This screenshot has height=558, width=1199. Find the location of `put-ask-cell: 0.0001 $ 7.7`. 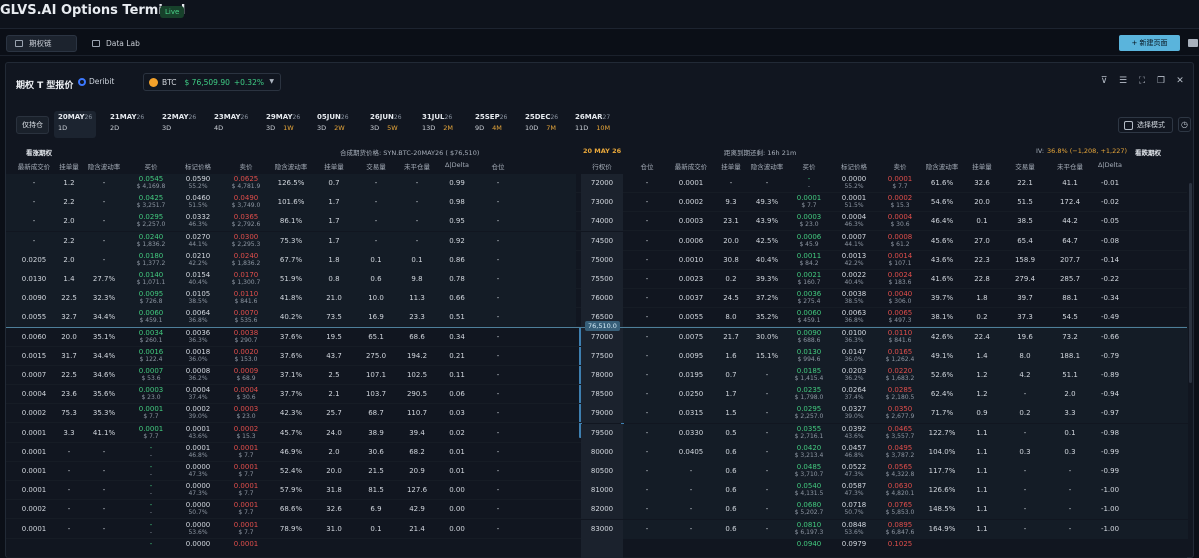

put-ask-cell: 0.0001 $ 7.7 is located at coordinates (900, 183).